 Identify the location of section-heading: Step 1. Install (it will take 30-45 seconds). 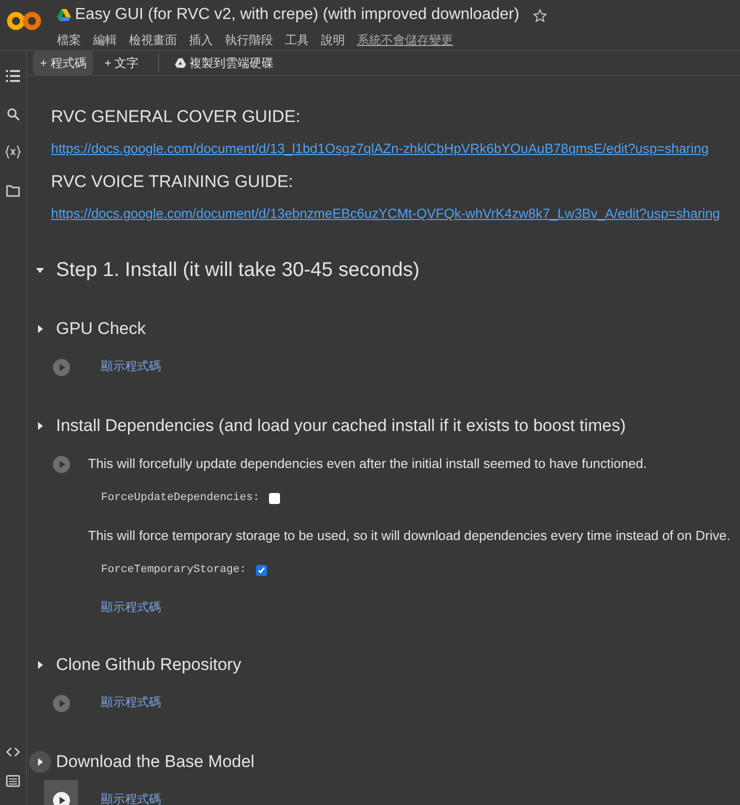
(238, 270).